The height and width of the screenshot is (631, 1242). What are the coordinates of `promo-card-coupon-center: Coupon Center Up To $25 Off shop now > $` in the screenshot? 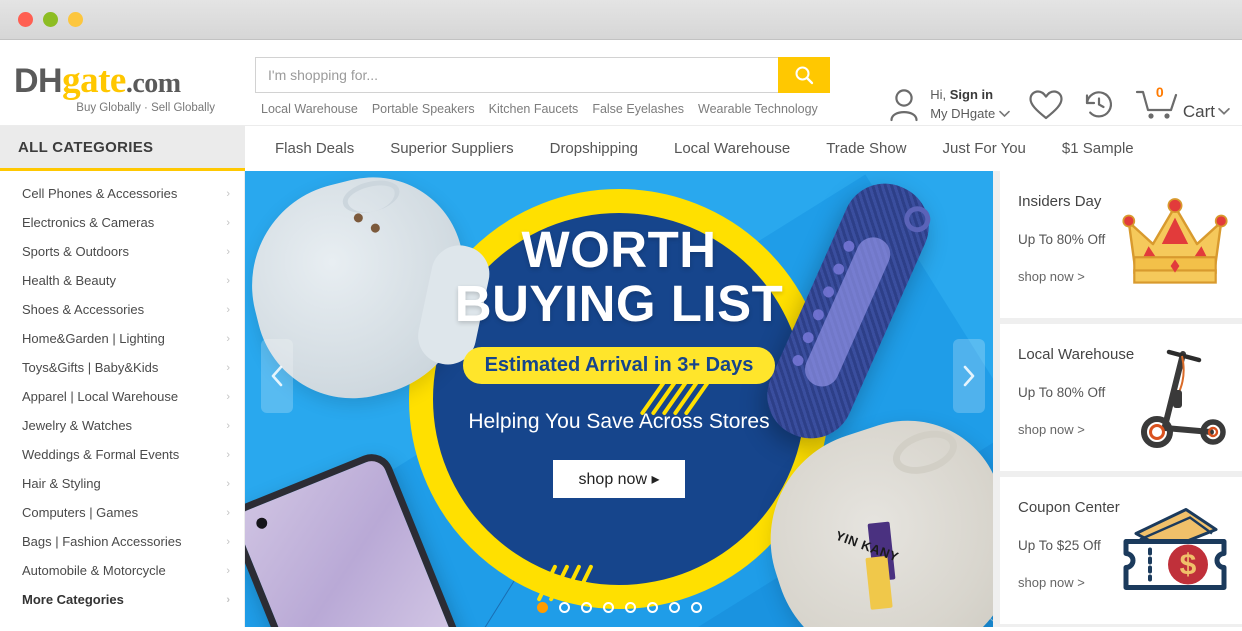 It's located at (1121, 550).